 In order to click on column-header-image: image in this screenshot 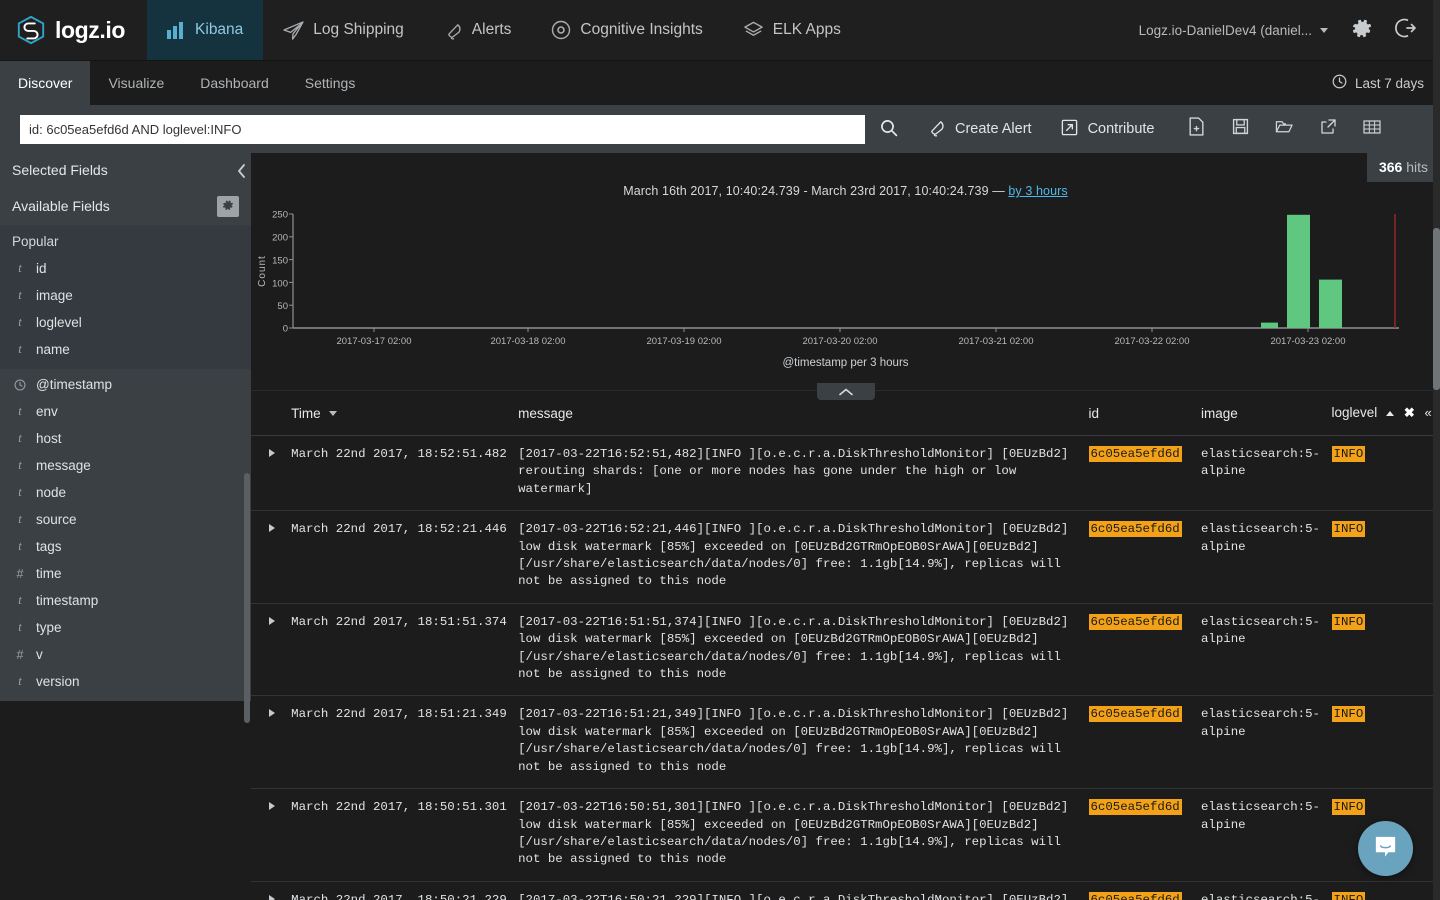, I will do `click(1266, 413)`.